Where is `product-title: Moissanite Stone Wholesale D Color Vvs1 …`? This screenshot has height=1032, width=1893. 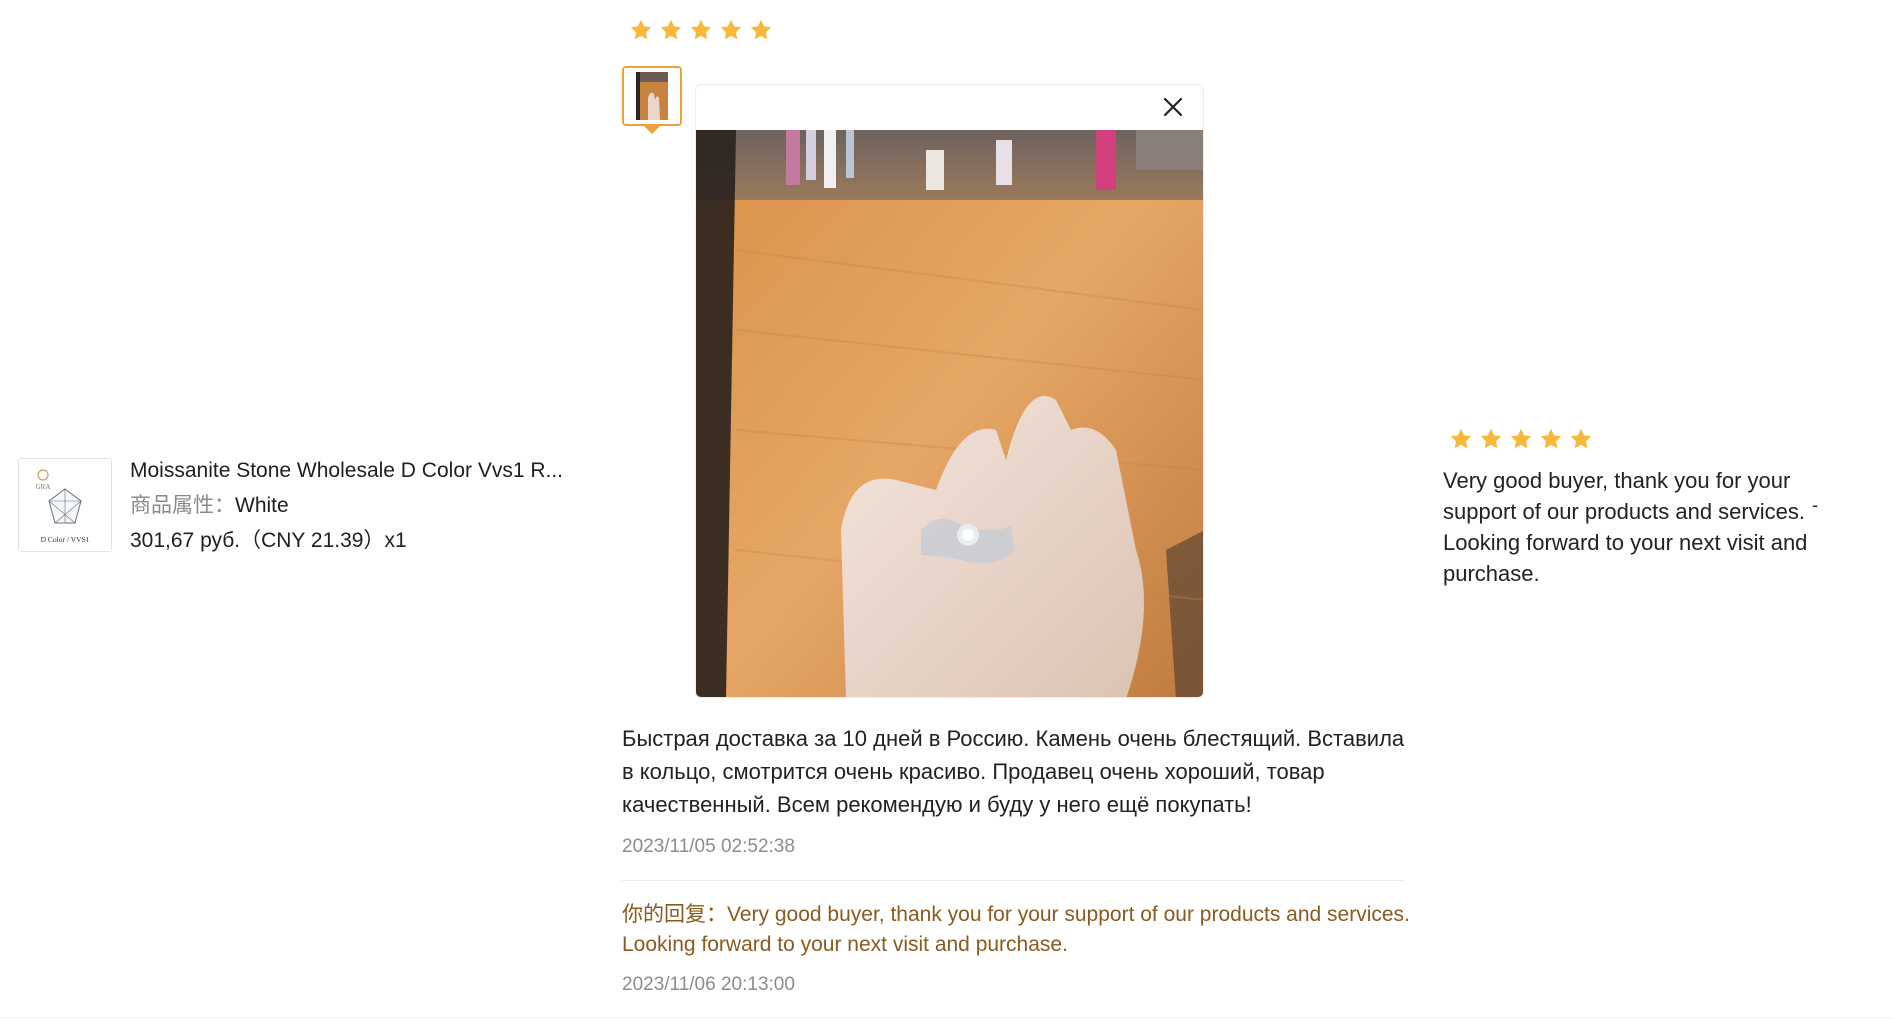
product-title: Moissanite Stone Wholesale D Color Vvs1 … is located at coordinates (350, 471).